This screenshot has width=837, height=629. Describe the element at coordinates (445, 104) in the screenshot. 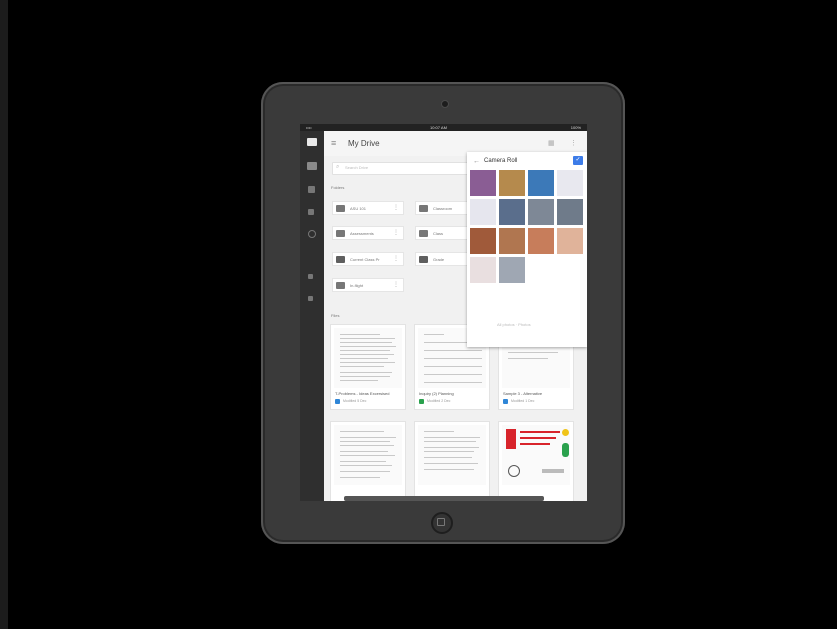

I see `front-camera` at that location.